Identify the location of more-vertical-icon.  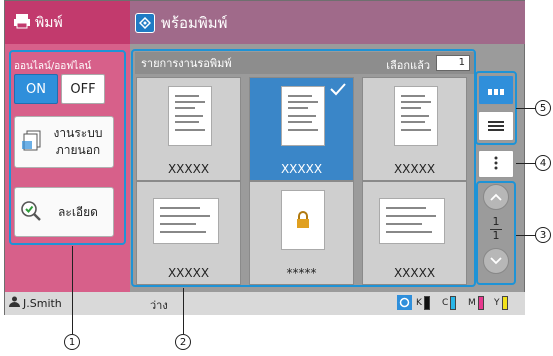
(496, 164).